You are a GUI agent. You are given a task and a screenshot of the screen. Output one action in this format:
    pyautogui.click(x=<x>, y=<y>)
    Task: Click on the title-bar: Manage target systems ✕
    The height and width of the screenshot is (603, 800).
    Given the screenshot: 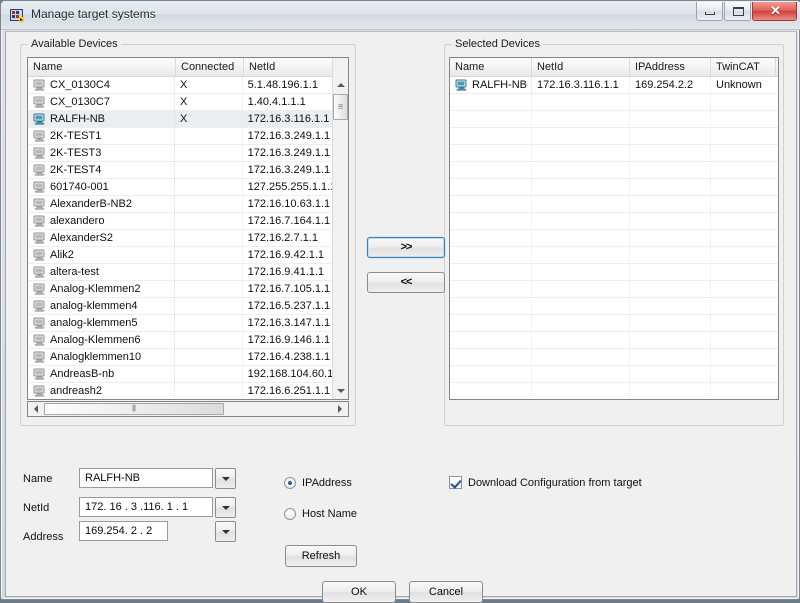 What is the action you would take?
    pyautogui.click(x=400, y=15)
    